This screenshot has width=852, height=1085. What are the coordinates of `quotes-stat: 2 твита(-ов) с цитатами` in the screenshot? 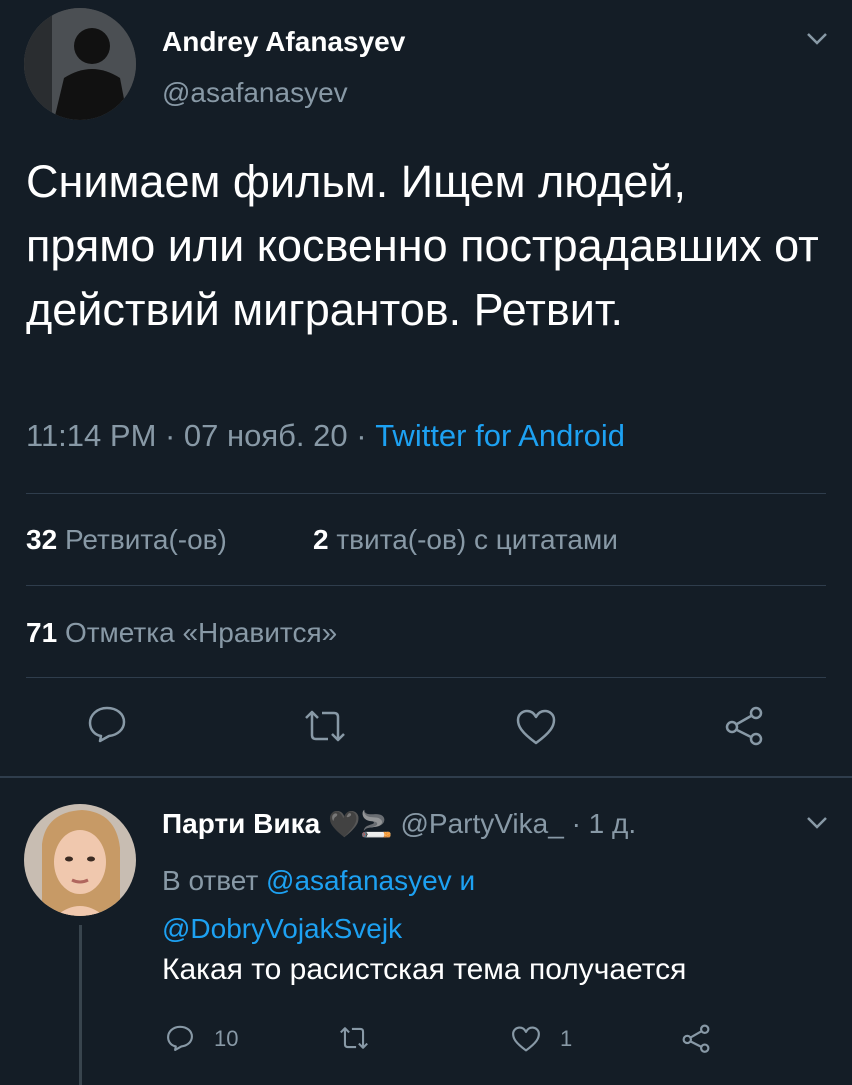 It's located at (465, 540).